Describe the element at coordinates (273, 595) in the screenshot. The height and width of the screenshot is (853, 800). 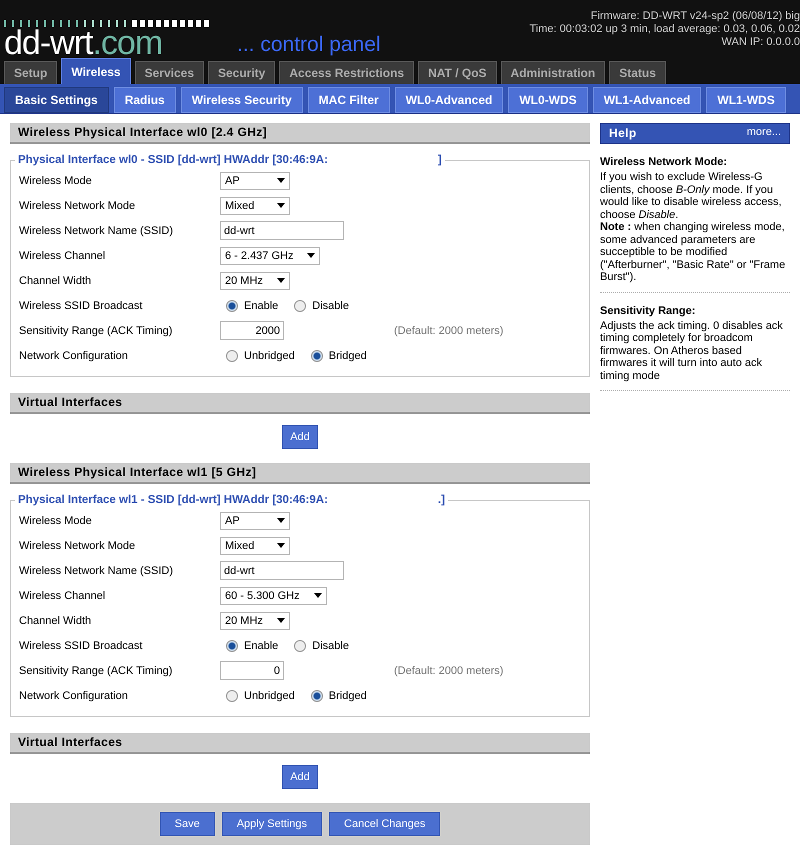
I see `dropdown: 60 - 5.300 GHz` at that location.